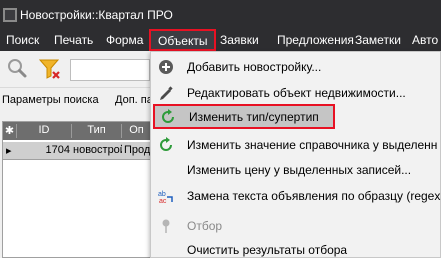 This screenshot has width=441, height=258. Describe the element at coordinates (10, 14) in the screenshot. I see `app-icon` at that location.